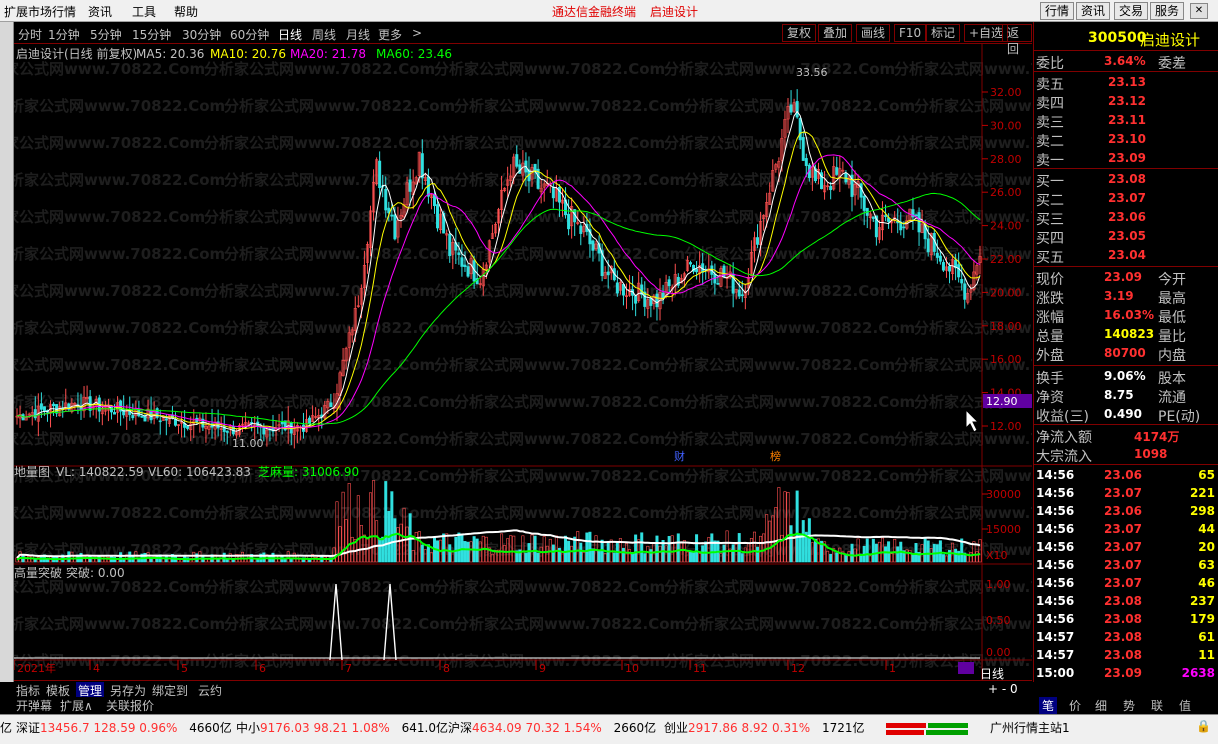 This screenshot has width=1218, height=744. I want to click on ask-row: 卖三 23.11, so click(1126, 121).